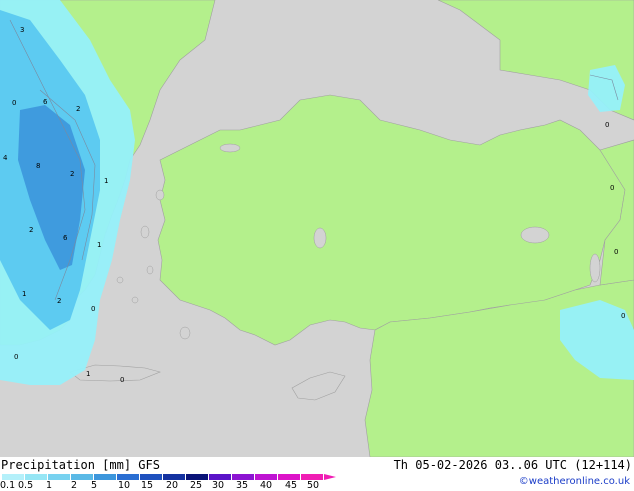 The height and width of the screenshot is (491, 634). I want to click on legend-tick-label: 40, so click(266, 485).